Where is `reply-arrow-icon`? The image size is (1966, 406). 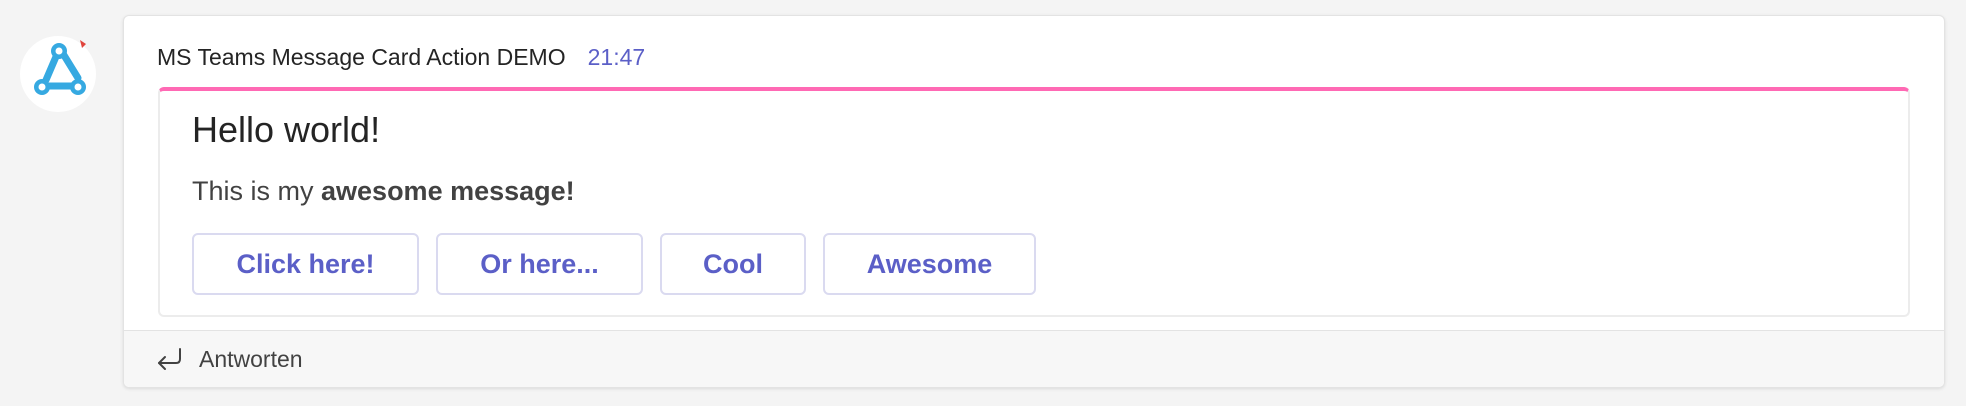 reply-arrow-icon is located at coordinates (169, 359).